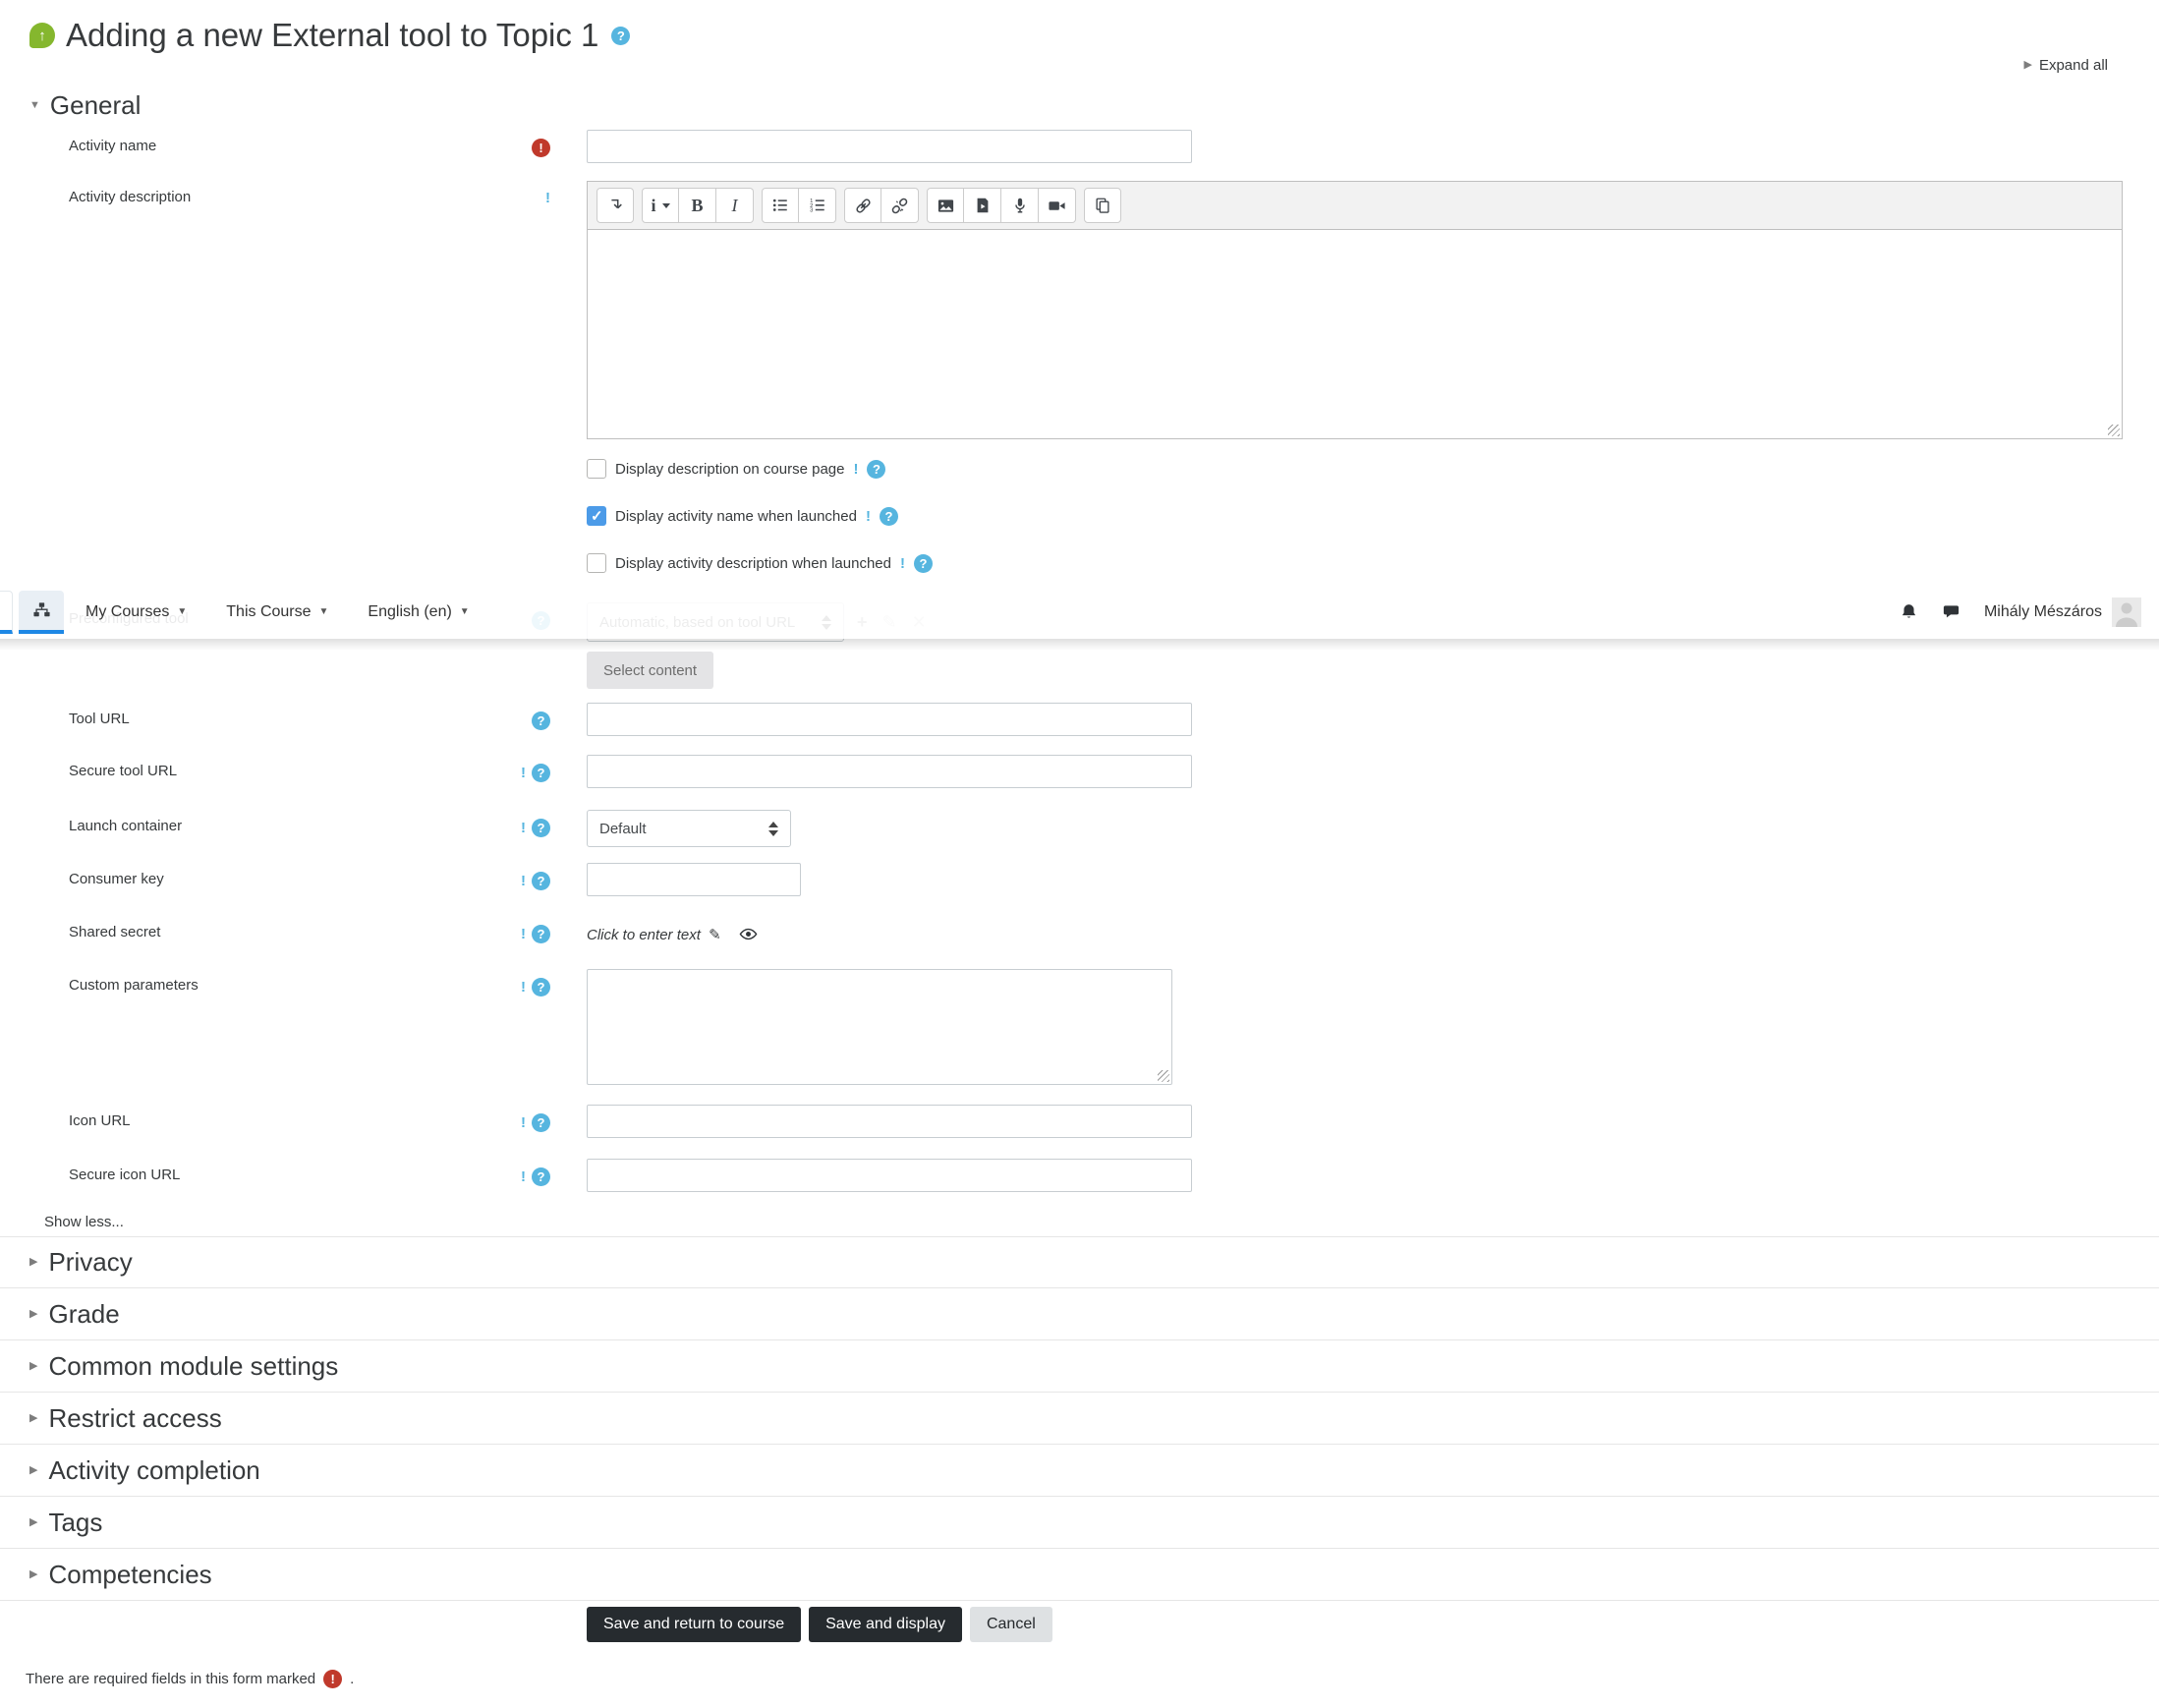 The width and height of the screenshot is (2159, 1708). Describe the element at coordinates (811, 210) in the screenshot. I see `svg-text: 3` at that location.